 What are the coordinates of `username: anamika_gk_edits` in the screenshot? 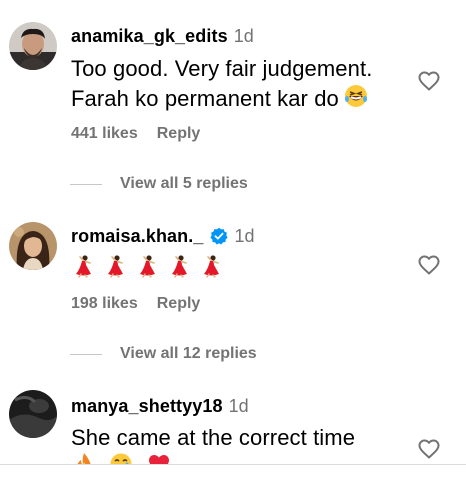 It's located at (149, 36).